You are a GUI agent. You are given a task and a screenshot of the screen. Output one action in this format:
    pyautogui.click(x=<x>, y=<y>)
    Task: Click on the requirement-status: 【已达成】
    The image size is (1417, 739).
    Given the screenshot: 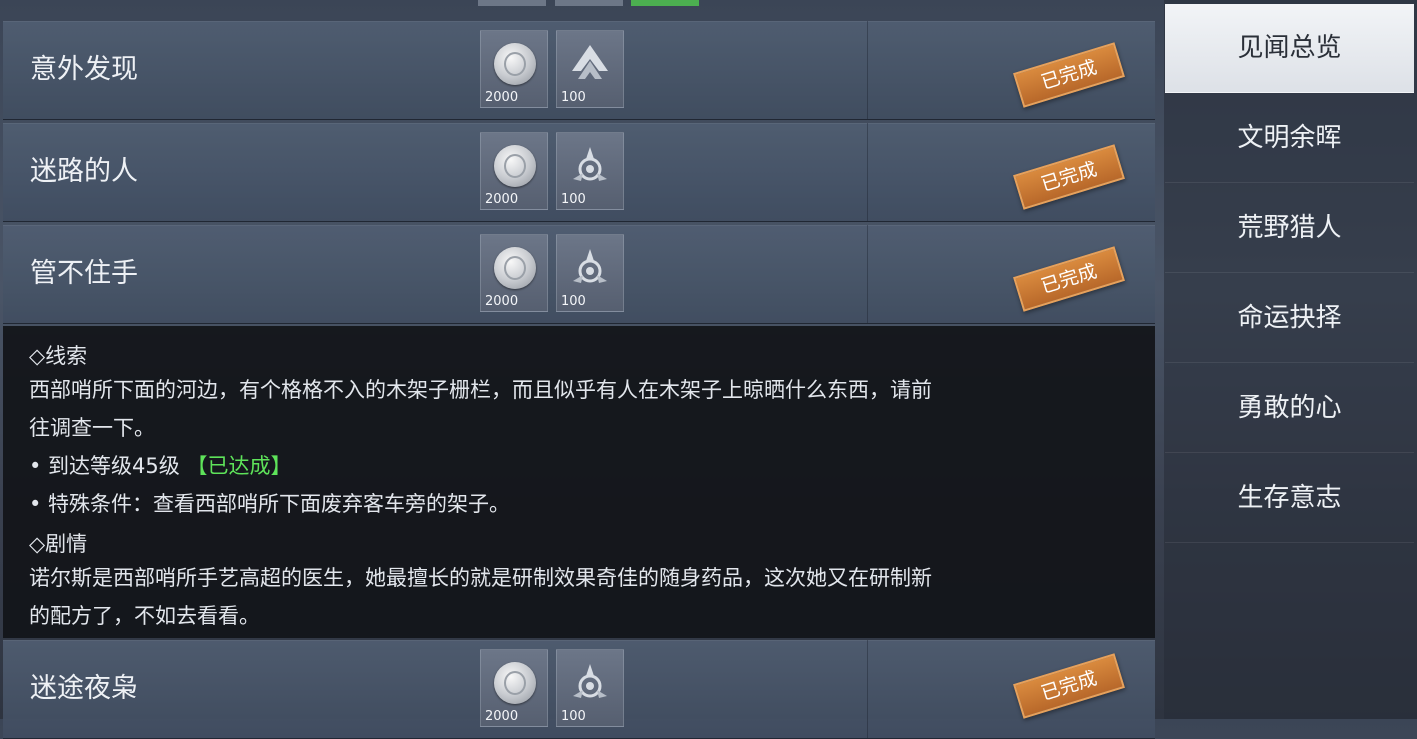 What is the action you would take?
    pyautogui.click(x=239, y=466)
    